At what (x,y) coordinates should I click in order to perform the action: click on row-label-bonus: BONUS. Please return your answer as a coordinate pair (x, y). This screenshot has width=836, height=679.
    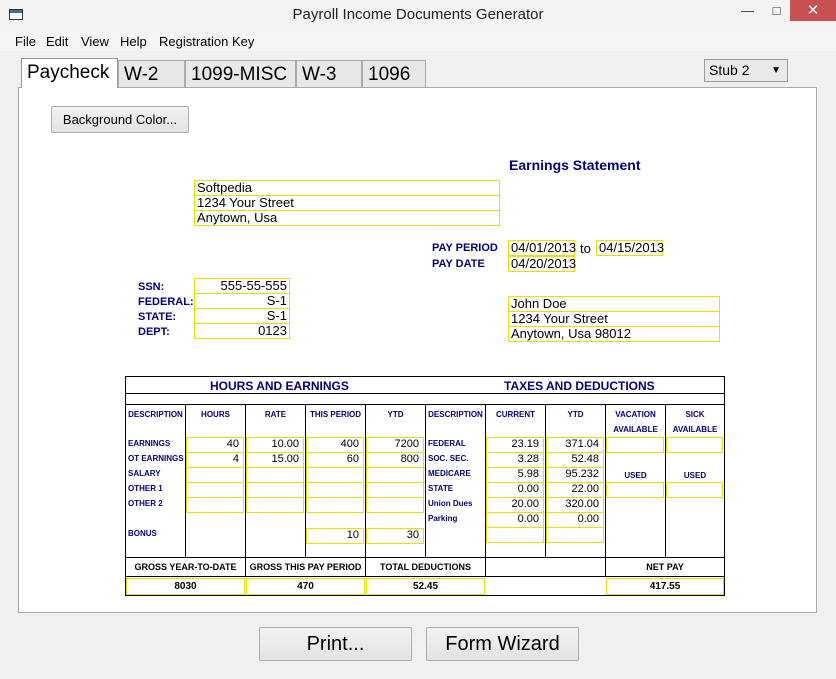
    Looking at the image, I should click on (142, 533).